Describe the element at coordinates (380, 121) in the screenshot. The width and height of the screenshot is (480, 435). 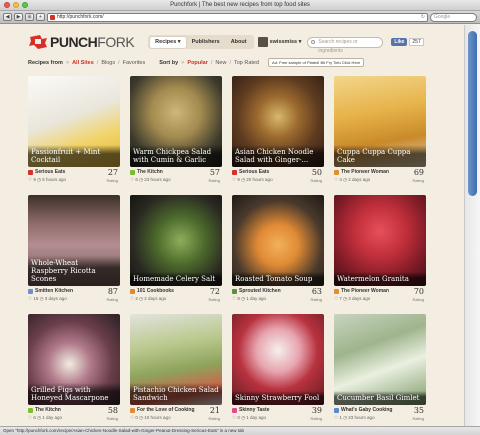
I see `recipe-photo: Cuppa Cuppa Cuppa Cake` at that location.